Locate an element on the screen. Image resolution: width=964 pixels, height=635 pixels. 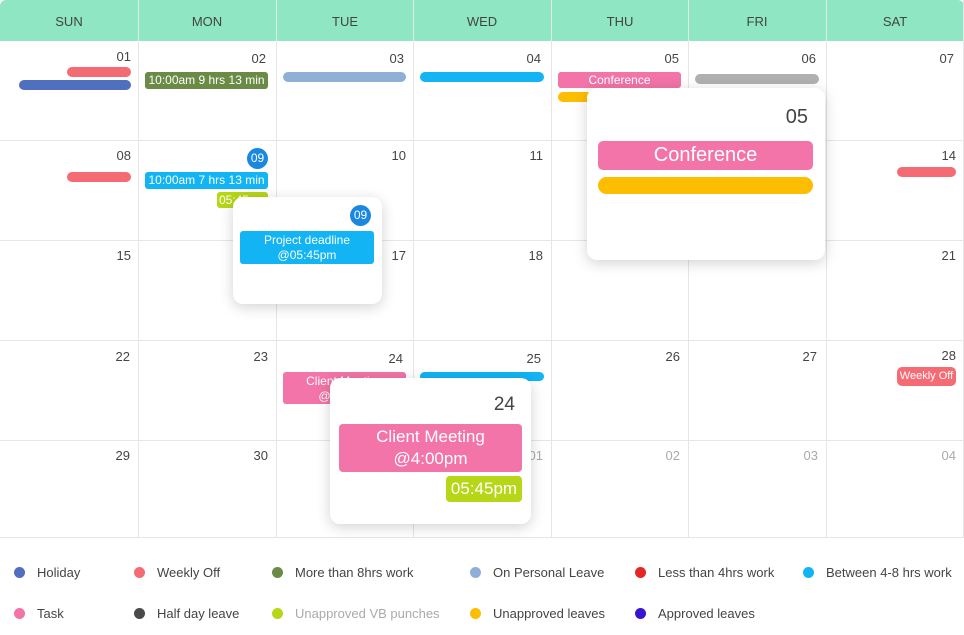
legend-label: Unapproved VB punches is located at coordinates (367, 613).